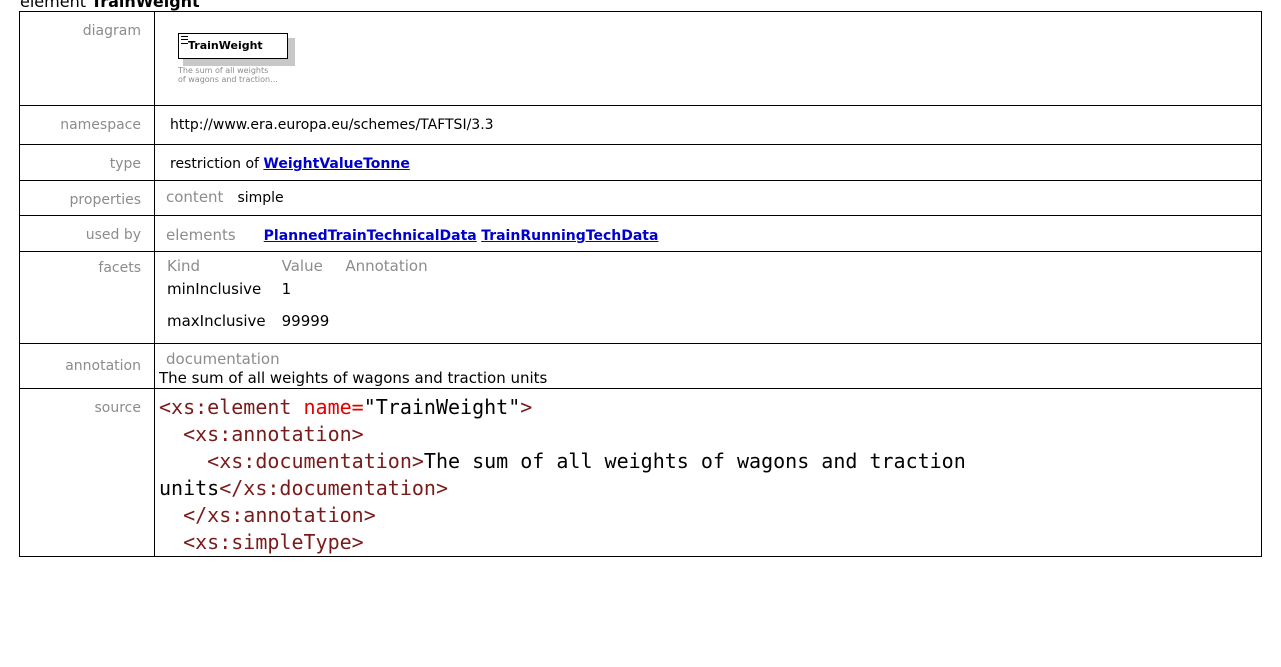 The image size is (1281, 667). Describe the element at coordinates (569, 236) in the screenshot. I see `used-by-link-running: TrainRunningTechData` at that location.